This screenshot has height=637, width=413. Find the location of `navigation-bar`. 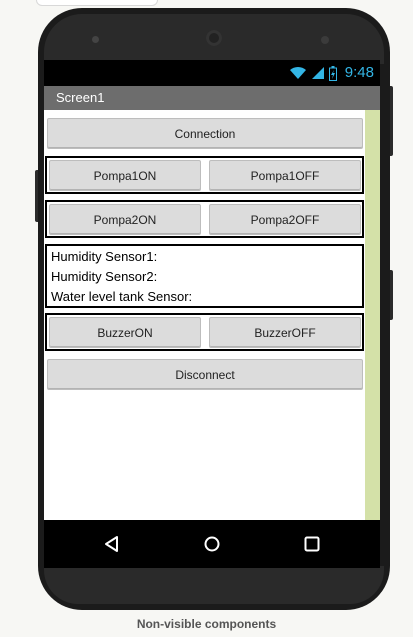

navigation-bar is located at coordinates (212, 544).